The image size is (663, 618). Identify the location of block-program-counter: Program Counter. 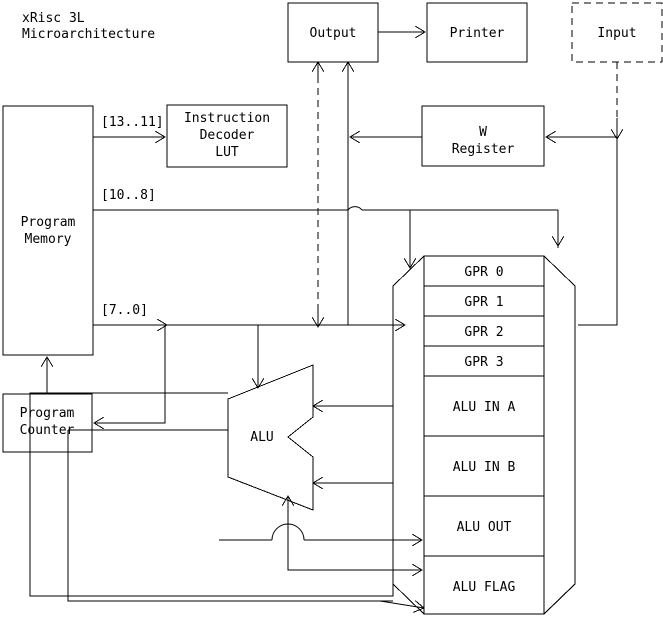
(47, 423).